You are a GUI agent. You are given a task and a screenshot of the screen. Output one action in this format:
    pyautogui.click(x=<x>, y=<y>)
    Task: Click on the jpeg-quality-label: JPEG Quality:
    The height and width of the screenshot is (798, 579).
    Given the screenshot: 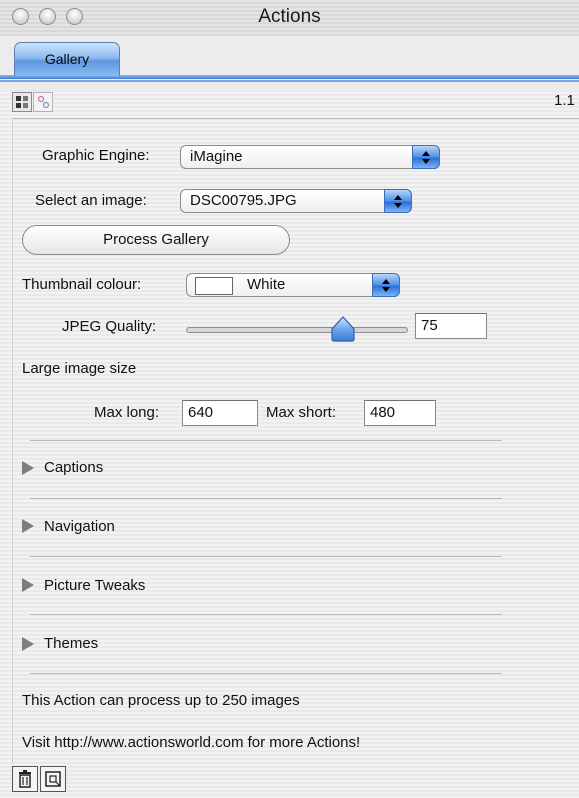 What is the action you would take?
    pyautogui.click(x=109, y=326)
    